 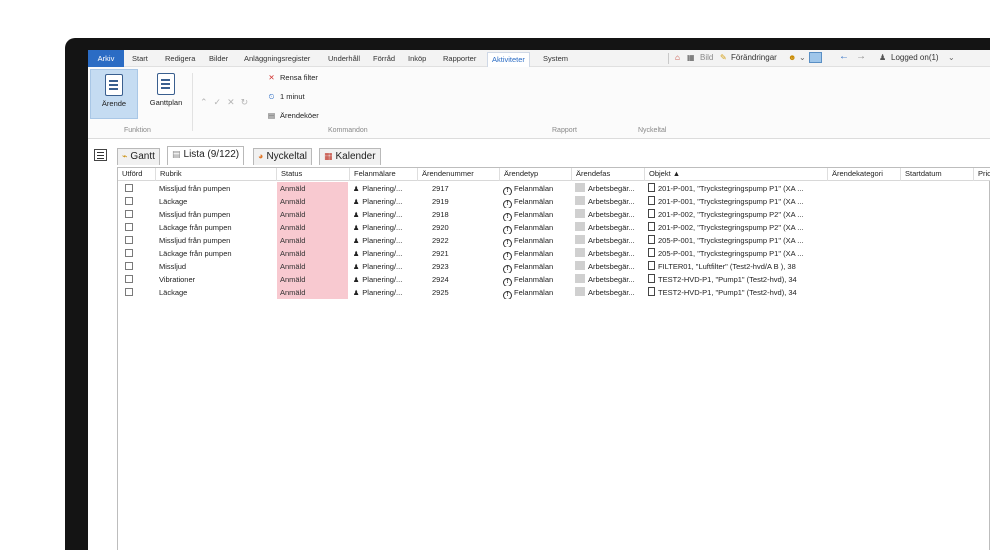 What do you see at coordinates (234, 102) in the screenshot?
I see `cancel-icon: ✕` at bounding box center [234, 102].